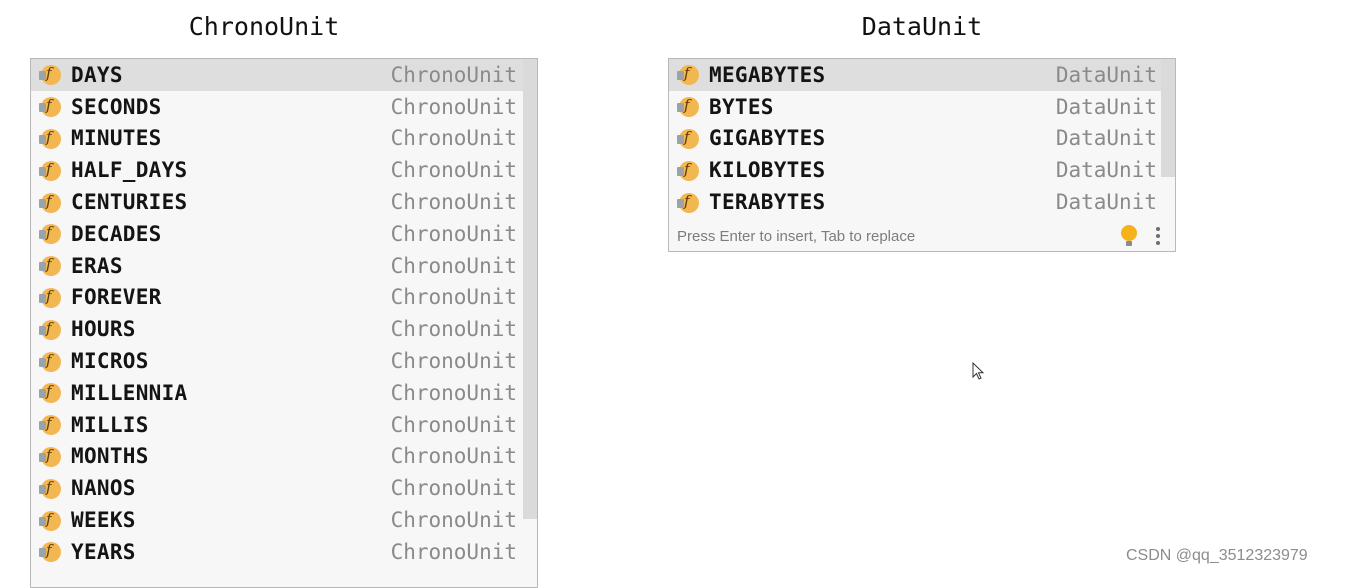 This screenshot has height=588, width=1353. What do you see at coordinates (284, 139) in the screenshot?
I see `completion-item: f MINUTES ChronoUnit` at bounding box center [284, 139].